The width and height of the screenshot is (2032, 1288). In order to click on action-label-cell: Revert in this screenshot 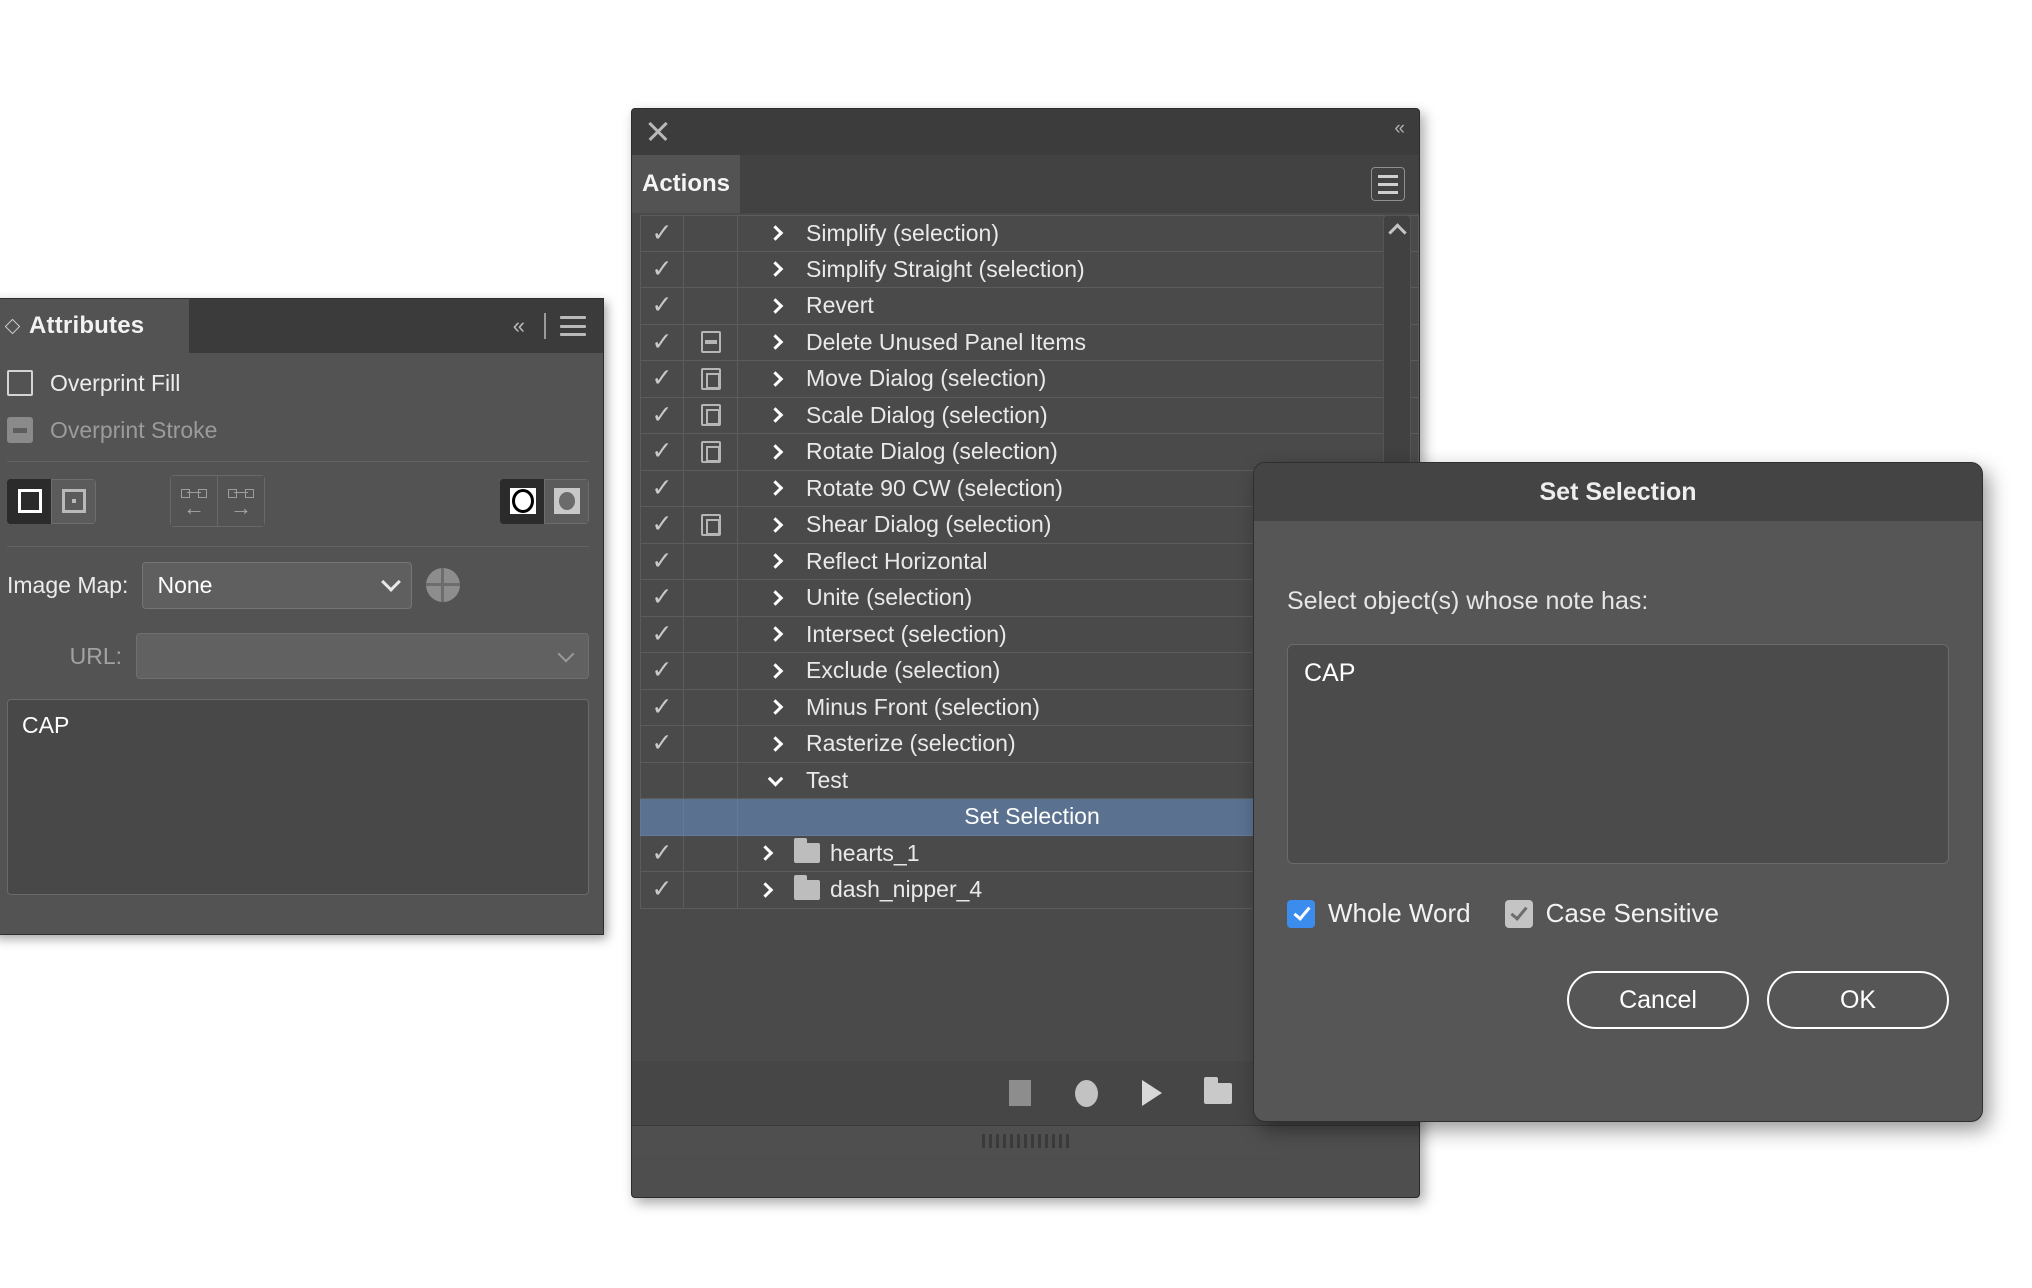, I will do `click(1078, 306)`.